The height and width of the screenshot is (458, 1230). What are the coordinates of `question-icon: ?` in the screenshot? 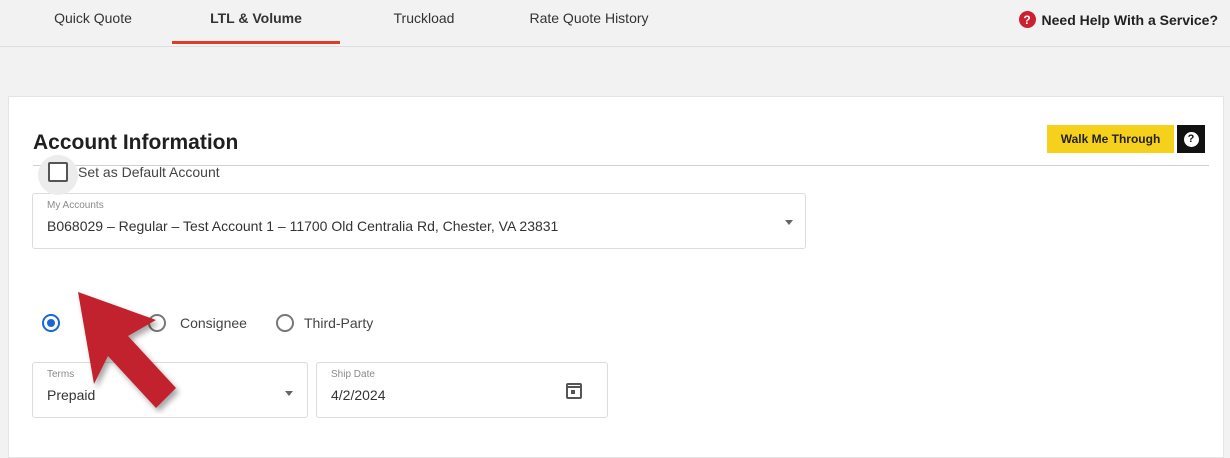 It's located at (1191, 139).